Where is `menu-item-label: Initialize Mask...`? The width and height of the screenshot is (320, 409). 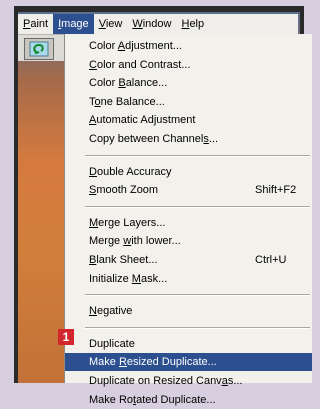 menu-item-label: Initialize Mask... is located at coordinates (128, 278).